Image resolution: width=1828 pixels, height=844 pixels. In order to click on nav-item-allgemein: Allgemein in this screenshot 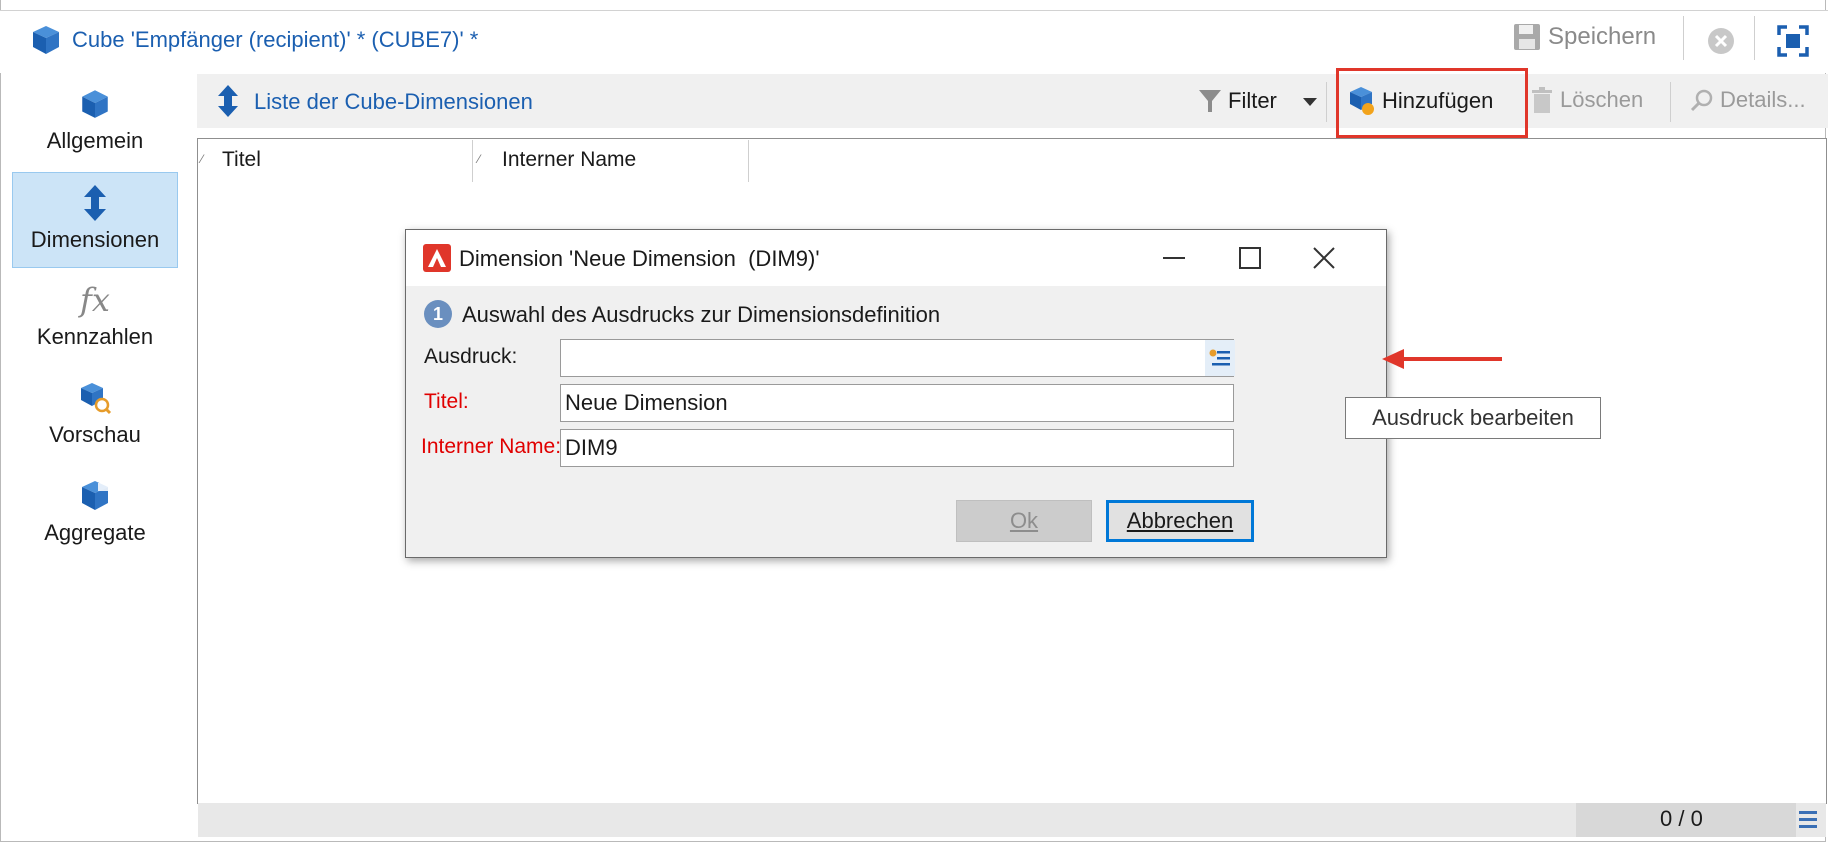, I will do `click(95, 119)`.